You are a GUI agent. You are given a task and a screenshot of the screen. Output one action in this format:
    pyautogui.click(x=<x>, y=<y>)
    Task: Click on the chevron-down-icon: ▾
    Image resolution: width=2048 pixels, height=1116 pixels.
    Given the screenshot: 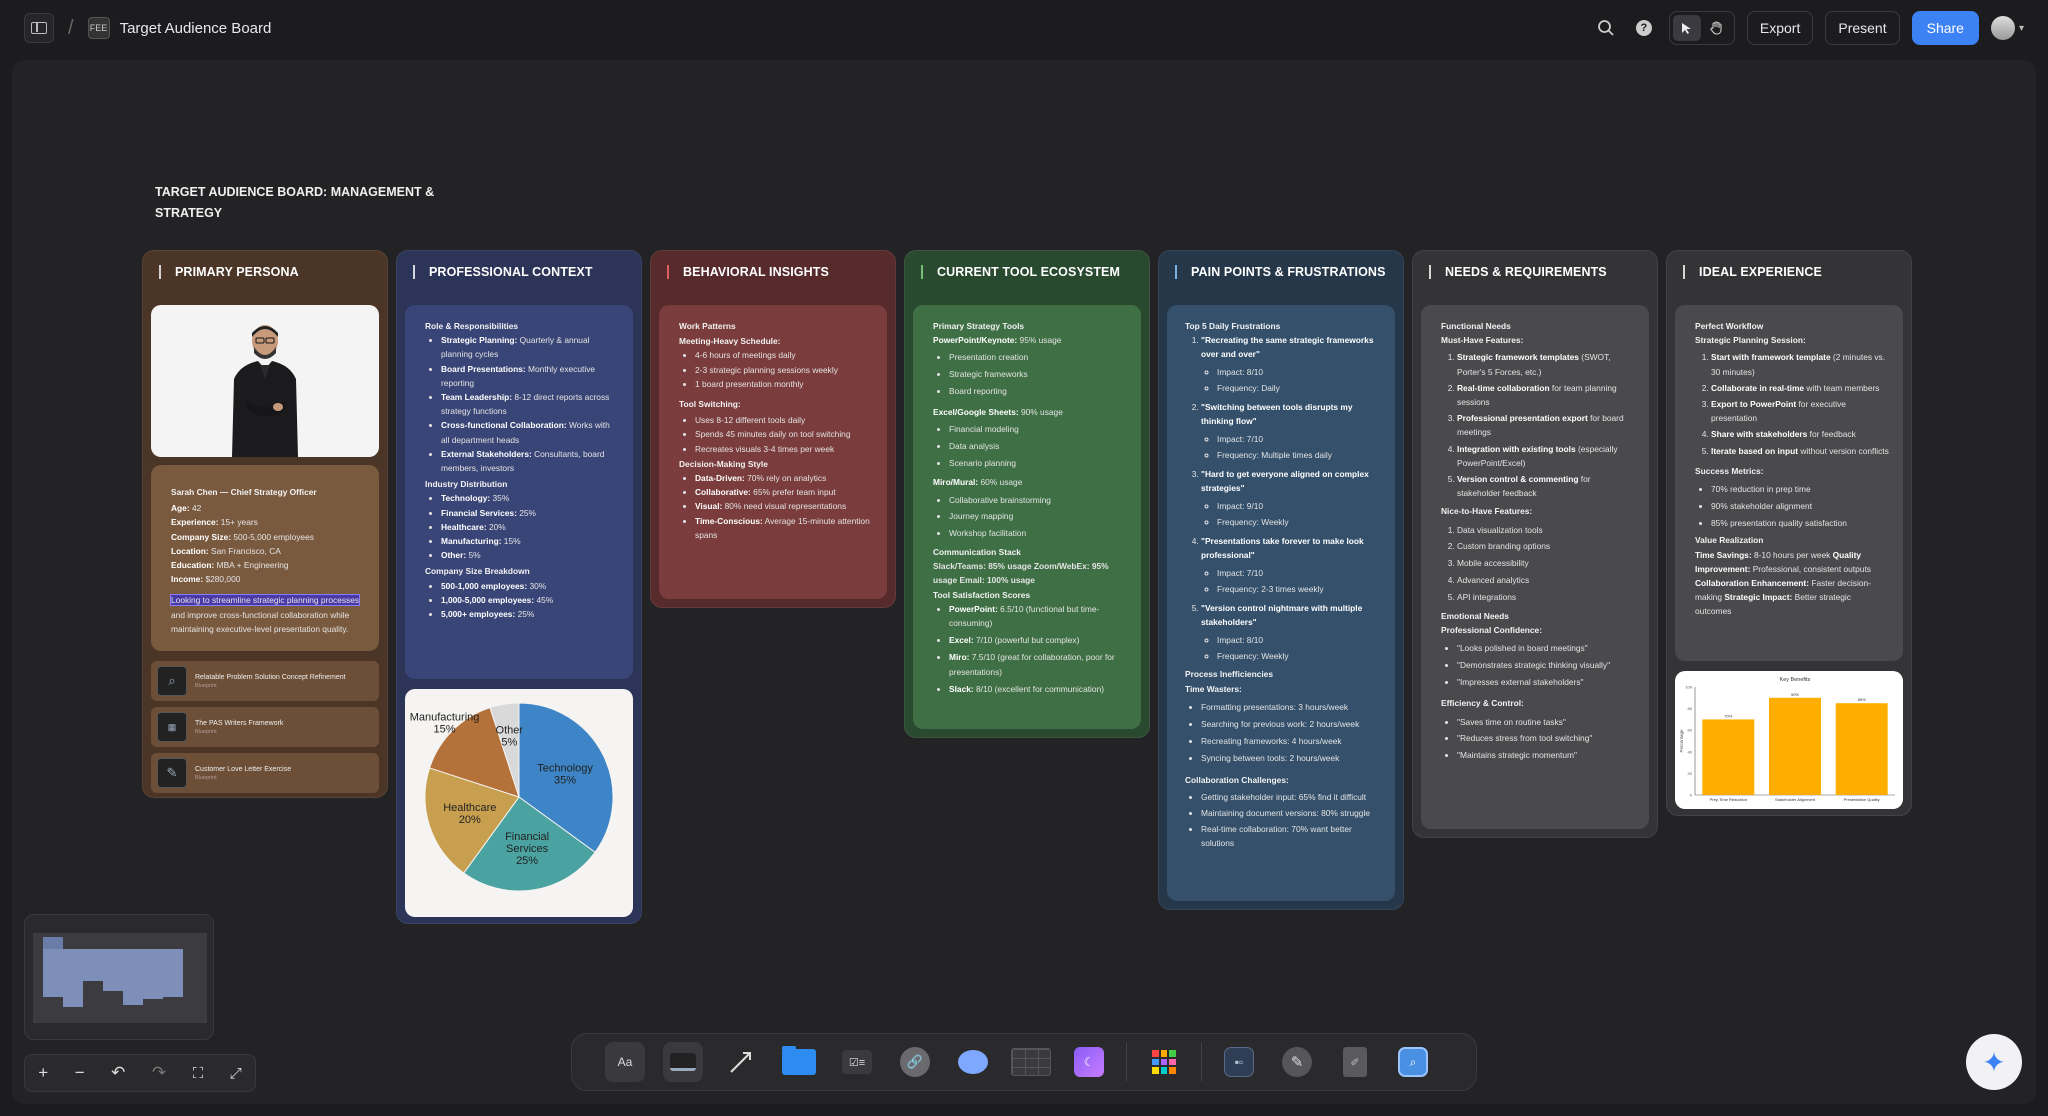 What is the action you would take?
    pyautogui.click(x=2021, y=28)
    